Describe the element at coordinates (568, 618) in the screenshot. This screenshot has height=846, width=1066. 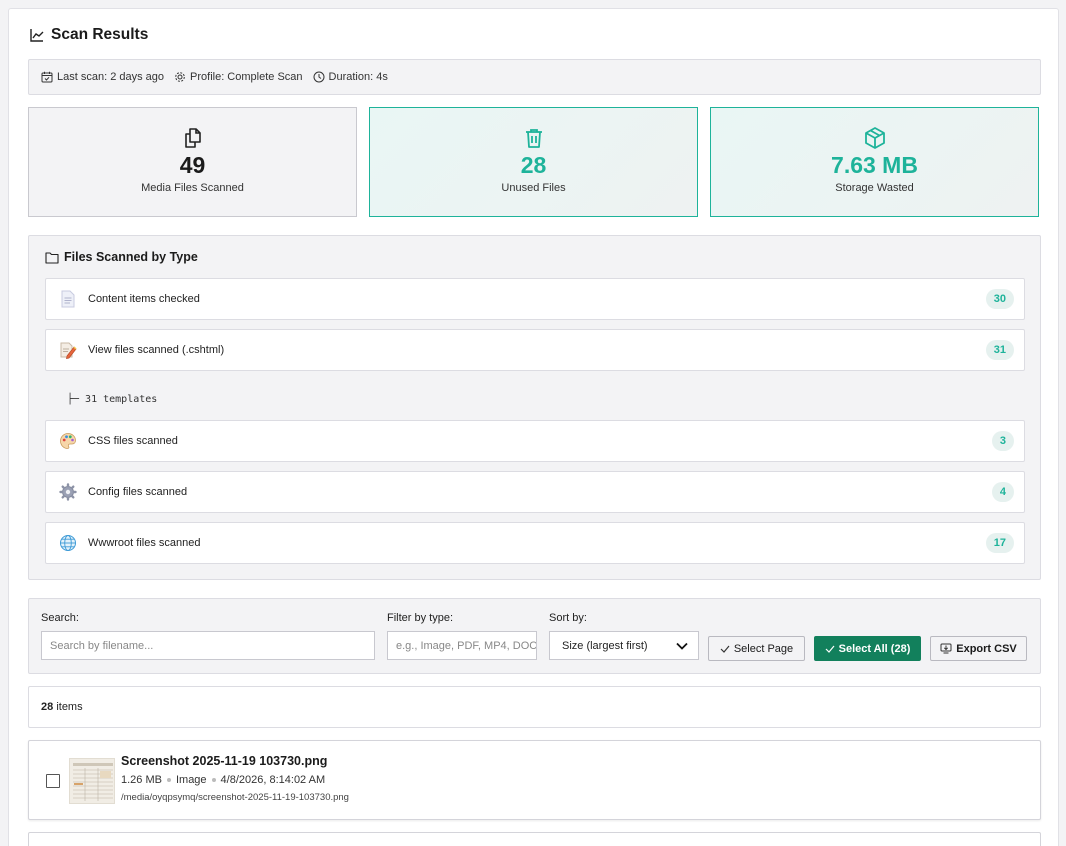
I see `sort-label: Sort by:` at that location.